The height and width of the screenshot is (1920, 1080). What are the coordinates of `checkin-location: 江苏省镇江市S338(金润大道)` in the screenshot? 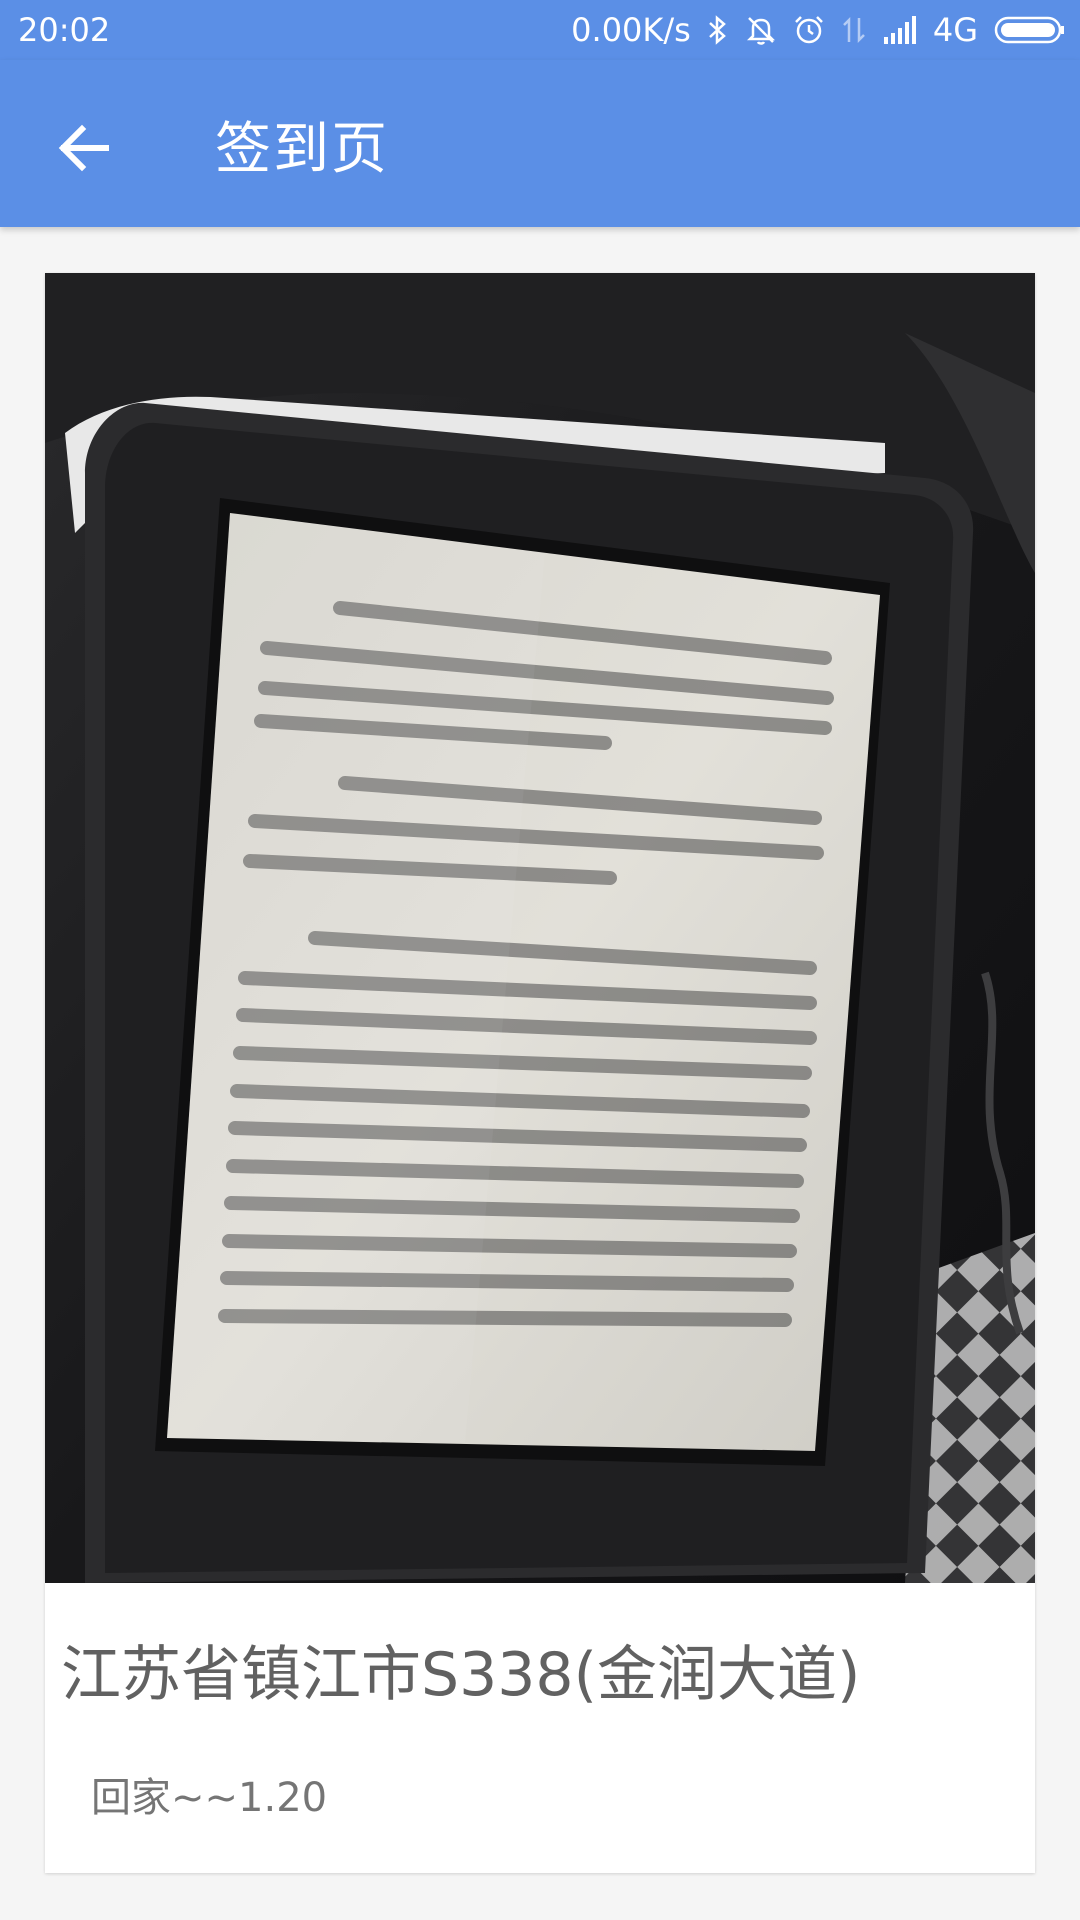 It's located at (461, 1675).